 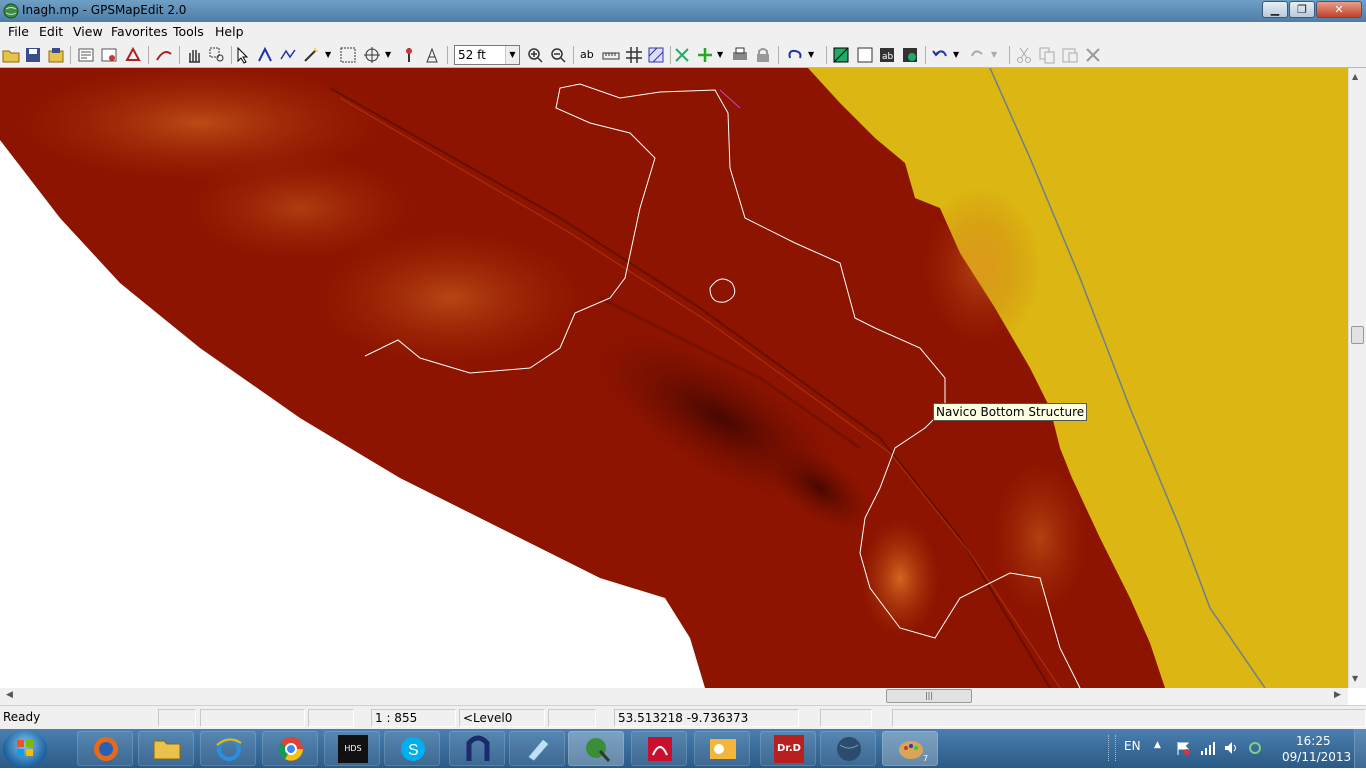 What do you see at coordinates (352, 748) in the screenshot?
I see `taskbar-hds: HDS` at bounding box center [352, 748].